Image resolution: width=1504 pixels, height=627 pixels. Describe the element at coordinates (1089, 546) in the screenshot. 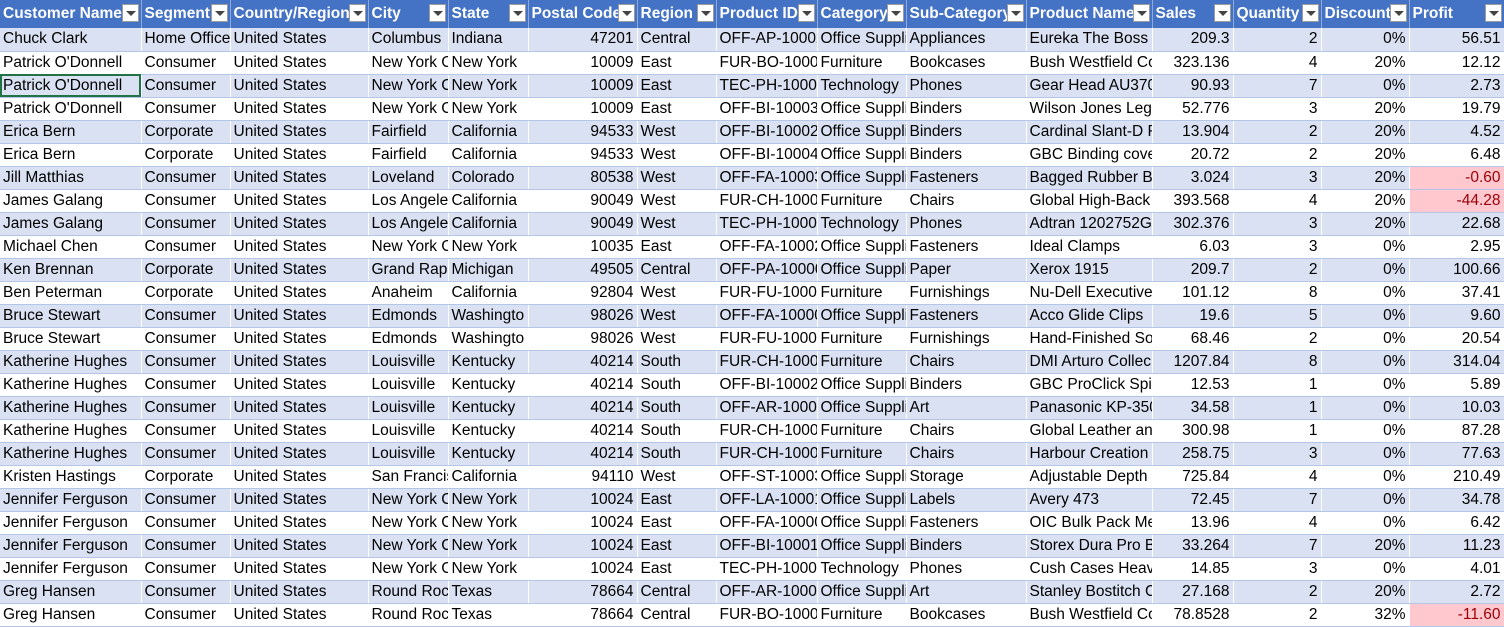

I see `cell-product_name: Storex Dura Pro B` at that location.